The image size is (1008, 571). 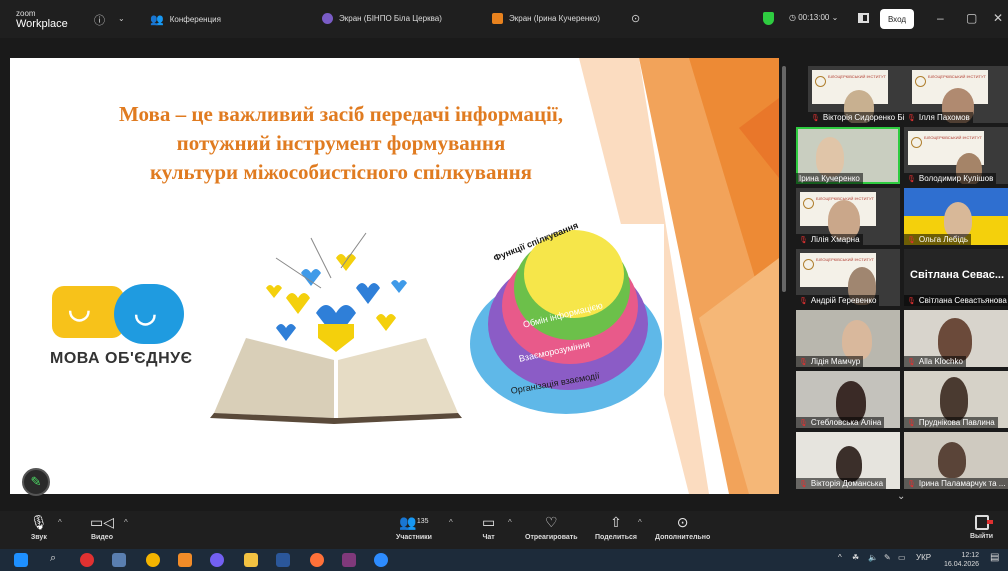 I want to click on start-icon, so click(x=21, y=560).